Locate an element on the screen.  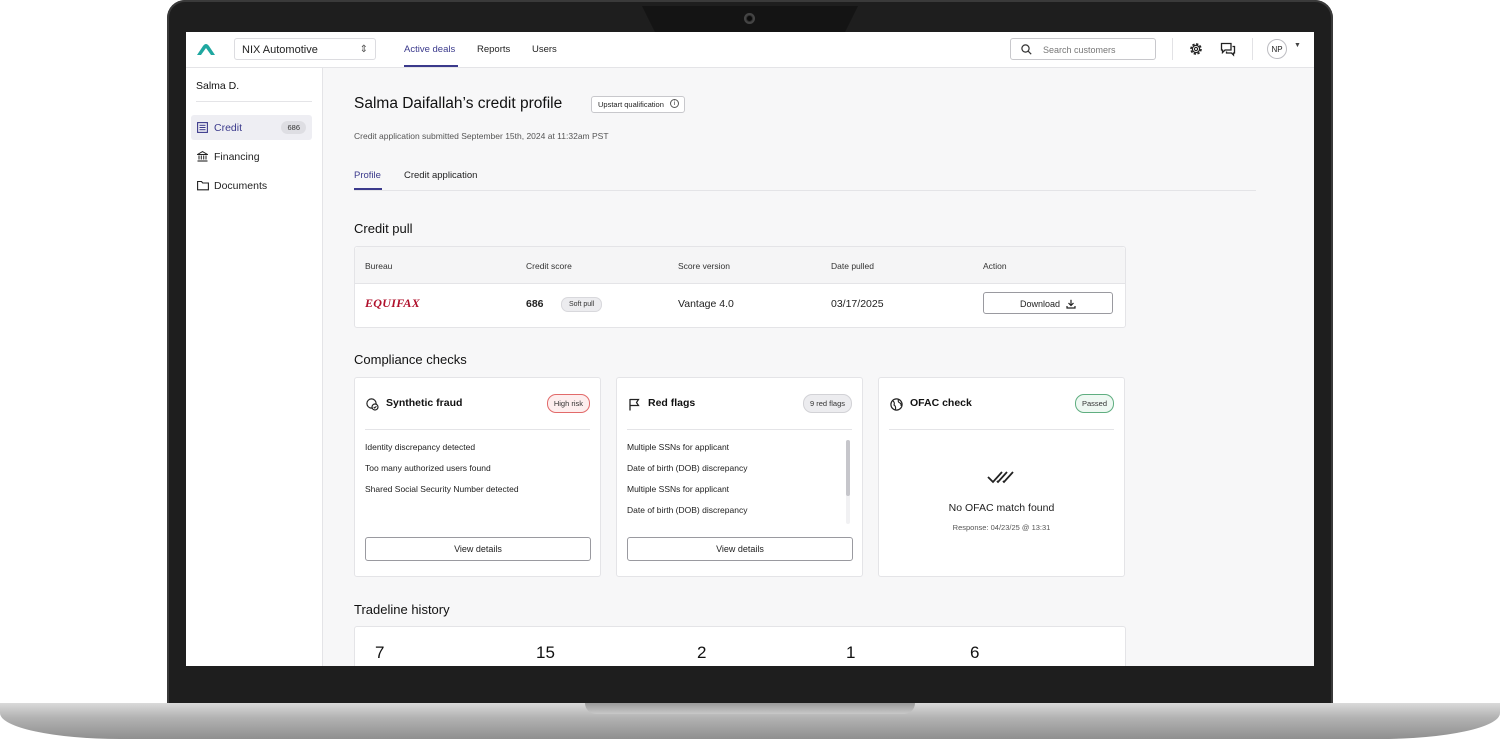
tradeline-history-heading: Tradeline history is located at coordinates (402, 609).